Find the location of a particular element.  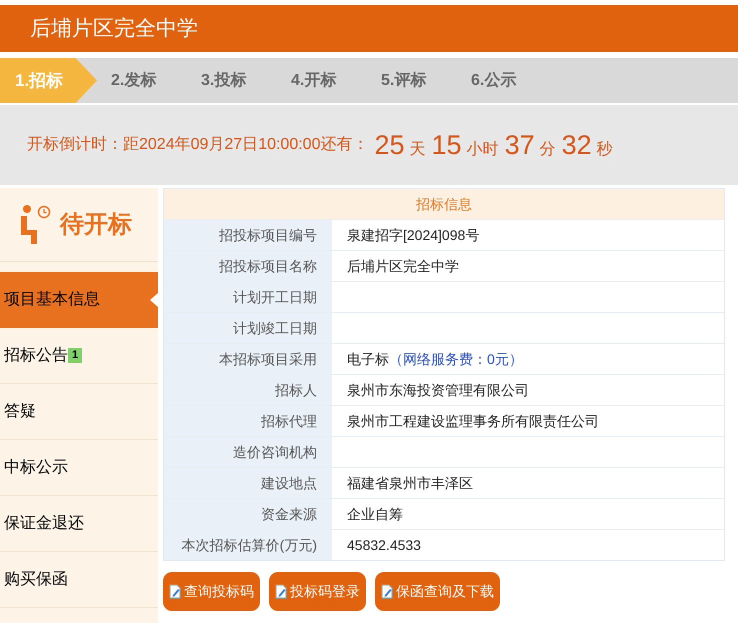

page-title: 后埔片区完全中学 is located at coordinates (114, 29).